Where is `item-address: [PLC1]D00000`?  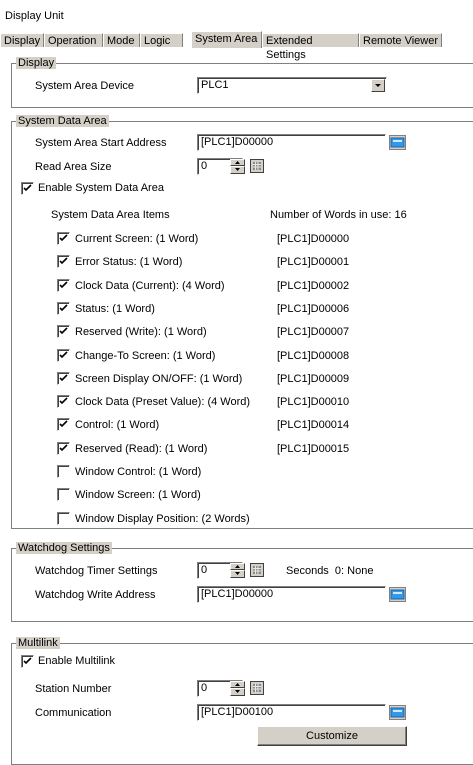 item-address: [PLC1]D00000 is located at coordinates (313, 239).